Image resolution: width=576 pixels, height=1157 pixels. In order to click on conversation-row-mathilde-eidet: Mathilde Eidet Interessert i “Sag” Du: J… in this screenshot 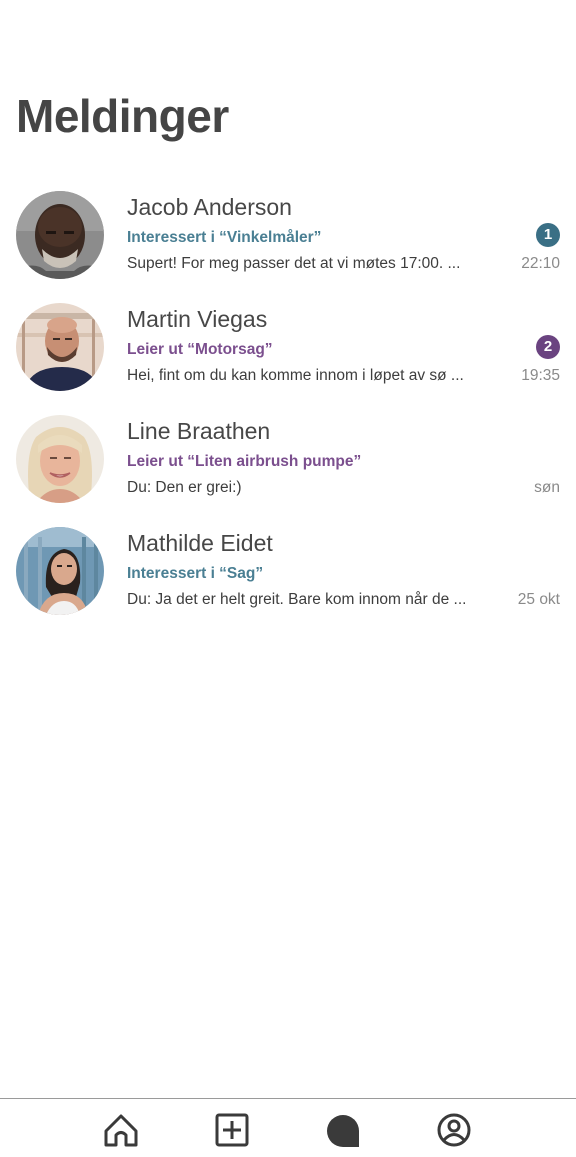, I will do `click(288, 580)`.